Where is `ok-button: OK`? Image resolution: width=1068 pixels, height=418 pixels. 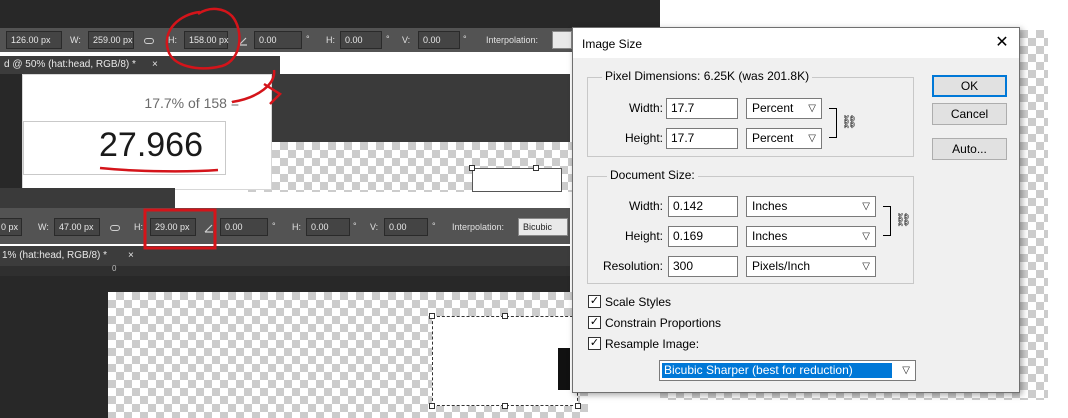
ok-button: OK is located at coordinates (969, 86).